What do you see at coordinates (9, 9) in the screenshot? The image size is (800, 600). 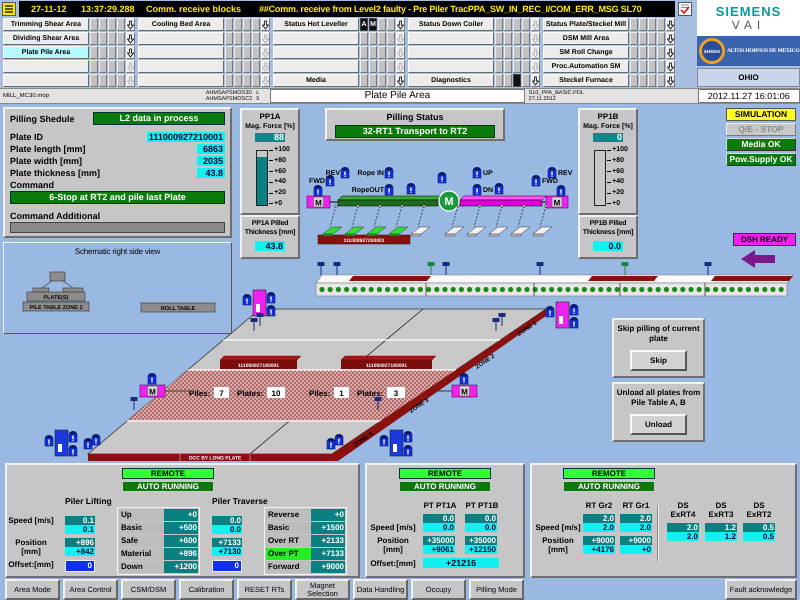 I see `alarm-list-icon` at bounding box center [9, 9].